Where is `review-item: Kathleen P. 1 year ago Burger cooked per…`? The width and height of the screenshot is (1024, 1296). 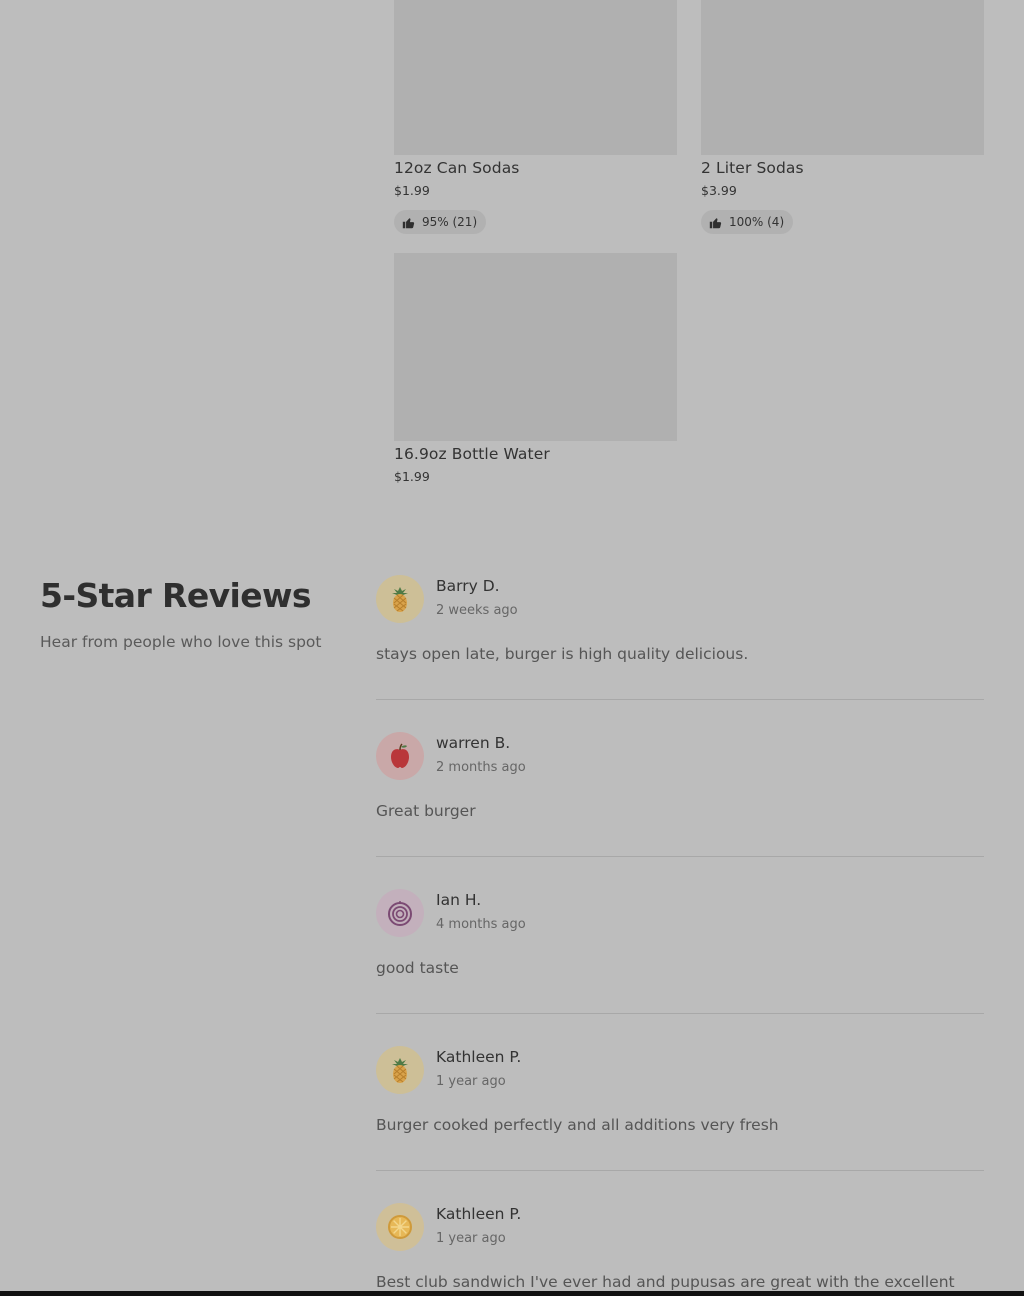 review-item: Kathleen P. 1 year ago Burger cooked per… is located at coordinates (680, 1124).